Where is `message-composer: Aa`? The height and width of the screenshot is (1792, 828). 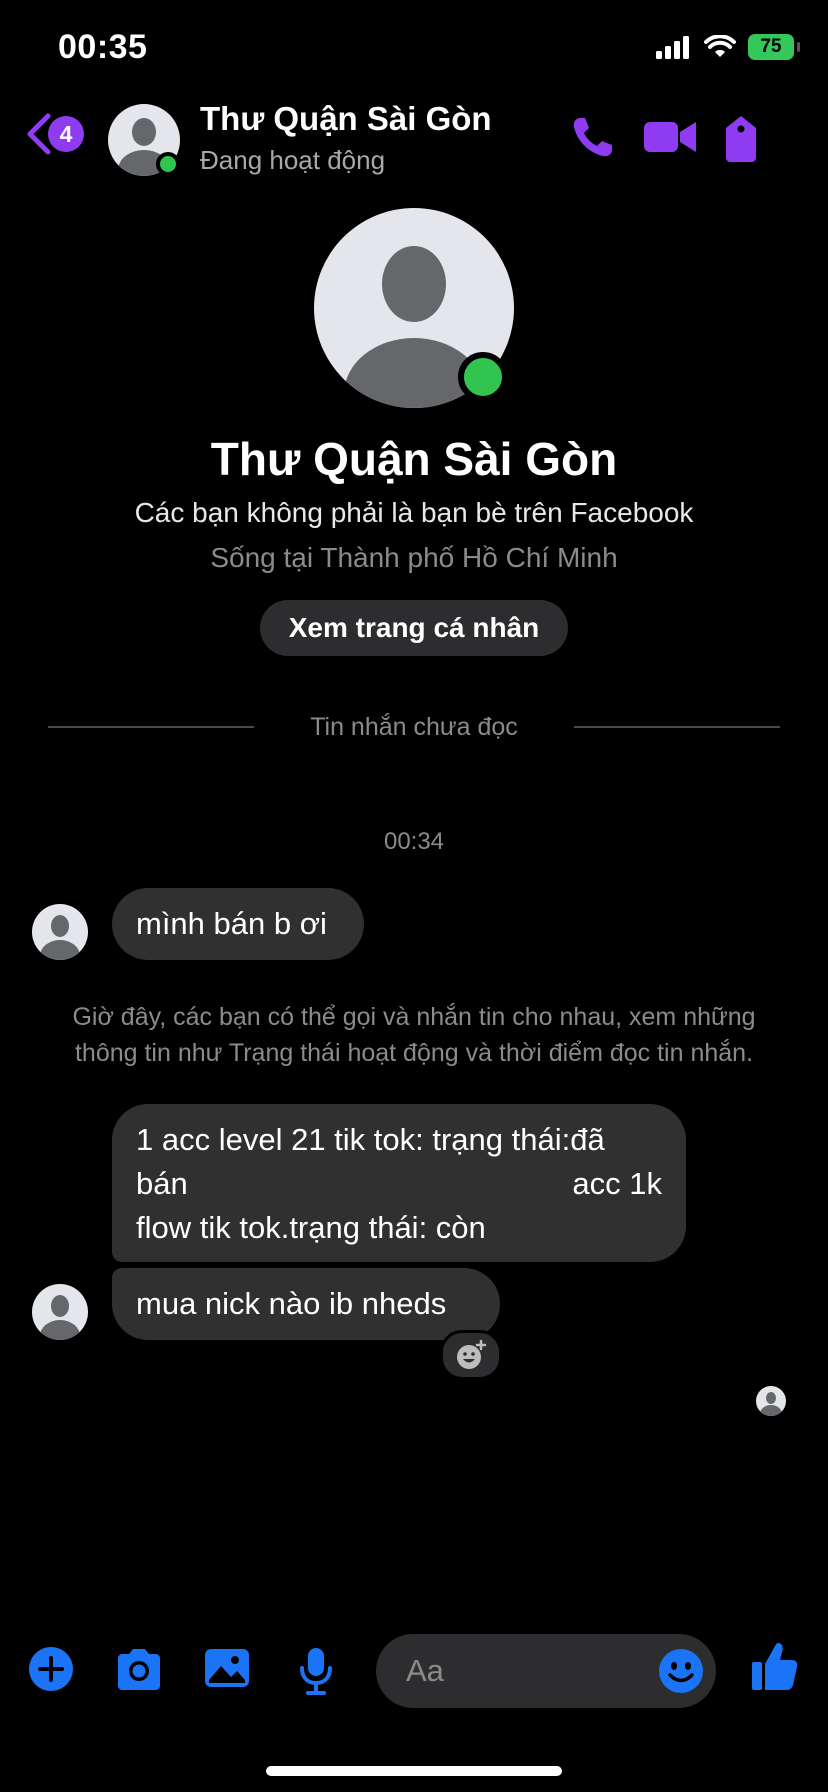 message-composer: Aa is located at coordinates (546, 1671).